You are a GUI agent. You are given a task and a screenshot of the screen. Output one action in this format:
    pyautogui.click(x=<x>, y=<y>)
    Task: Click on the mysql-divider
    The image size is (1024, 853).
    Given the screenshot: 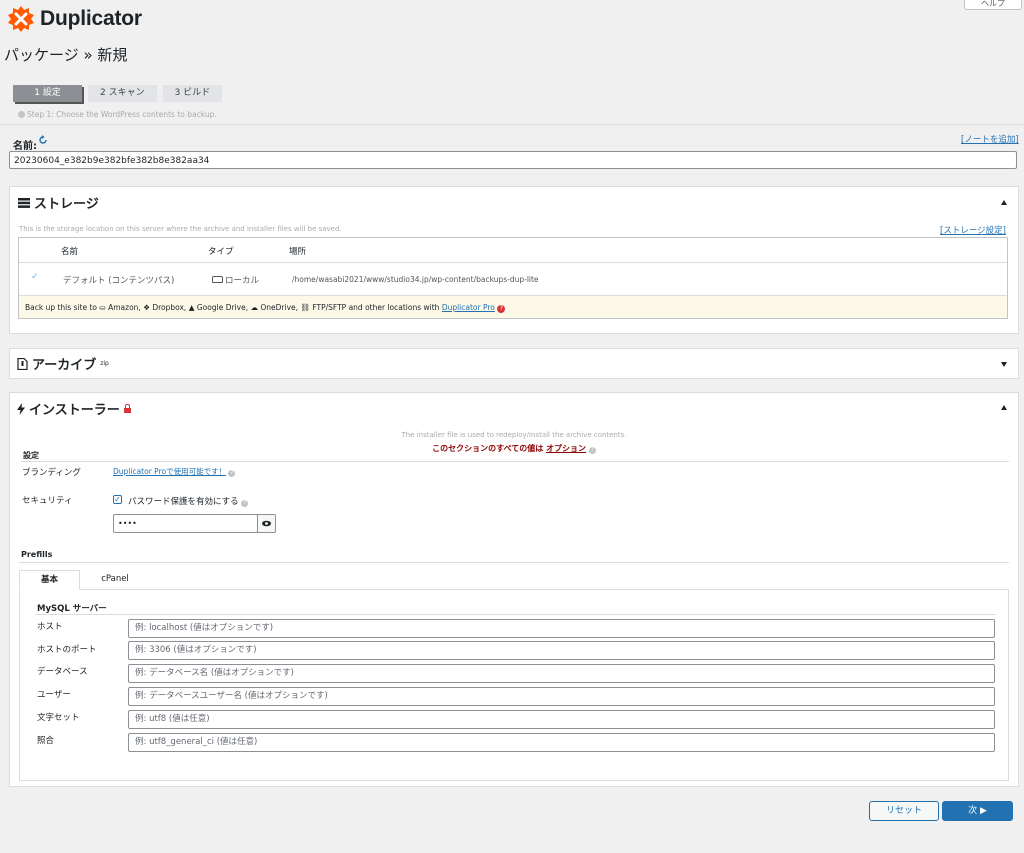 What is the action you would take?
    pyautogui.click(x=515, y=614)
    